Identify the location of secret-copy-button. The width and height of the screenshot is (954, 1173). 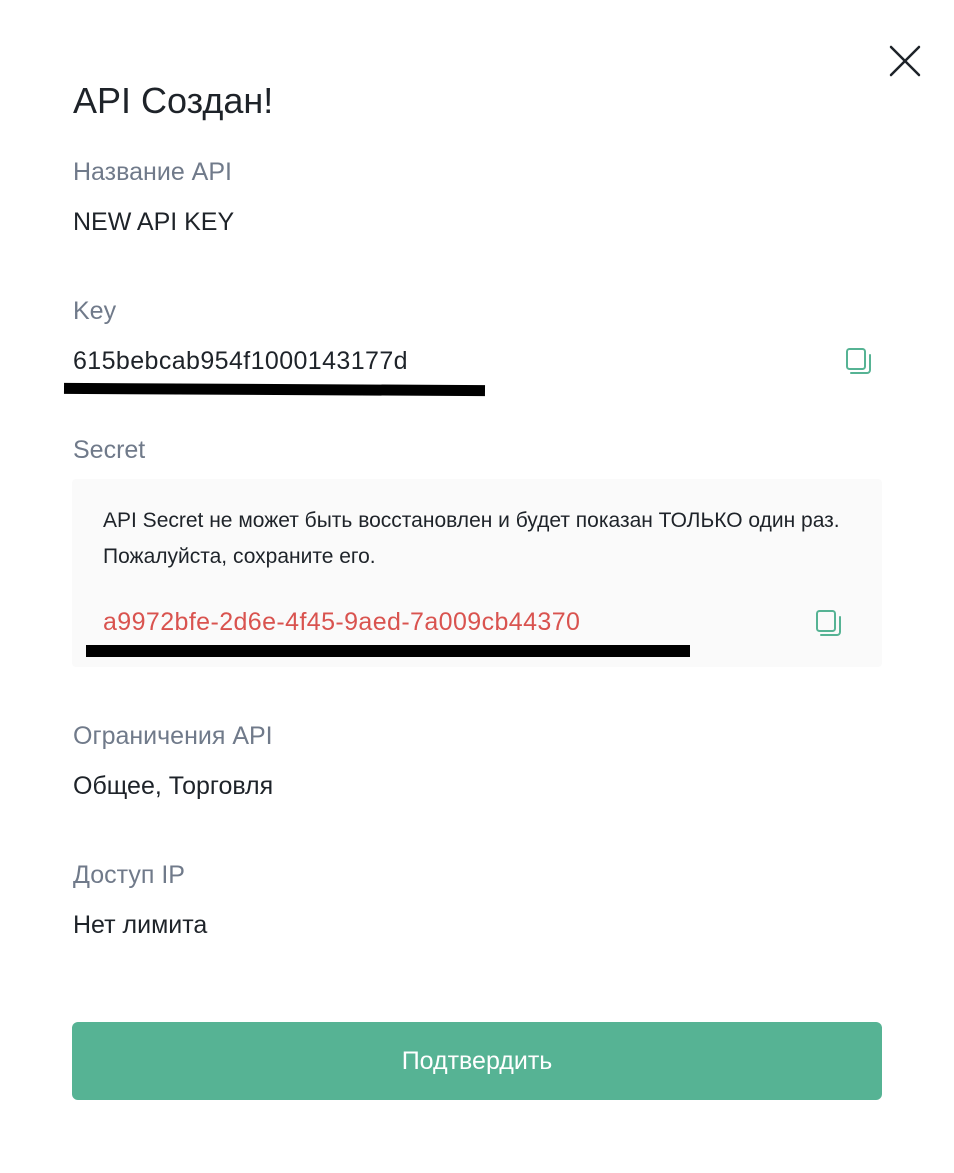
(829, 623).